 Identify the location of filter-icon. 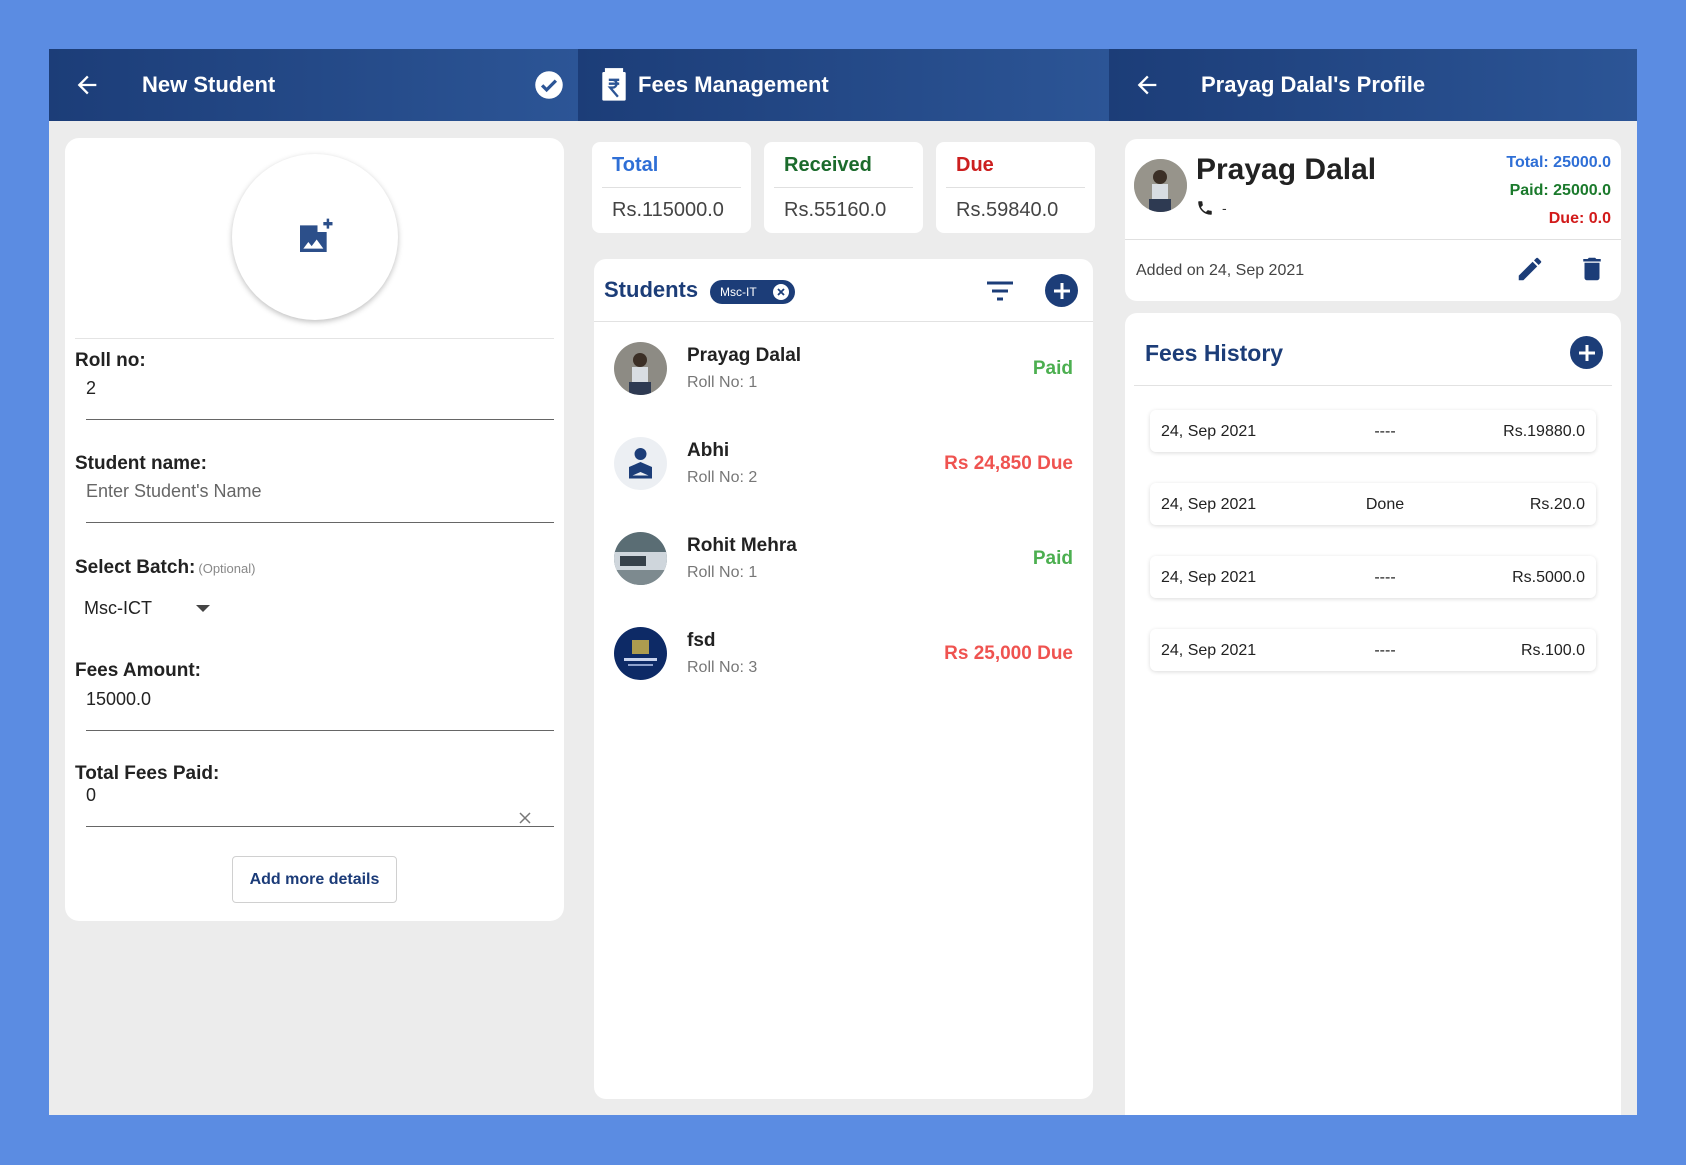
(1000, 291).